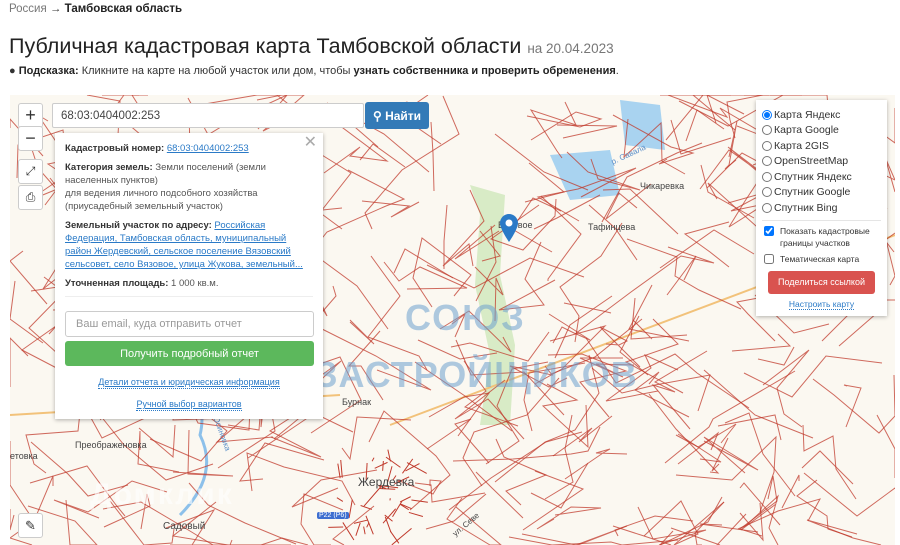  I want to click on watermark-domclick: Домклик, so click(162, 494).